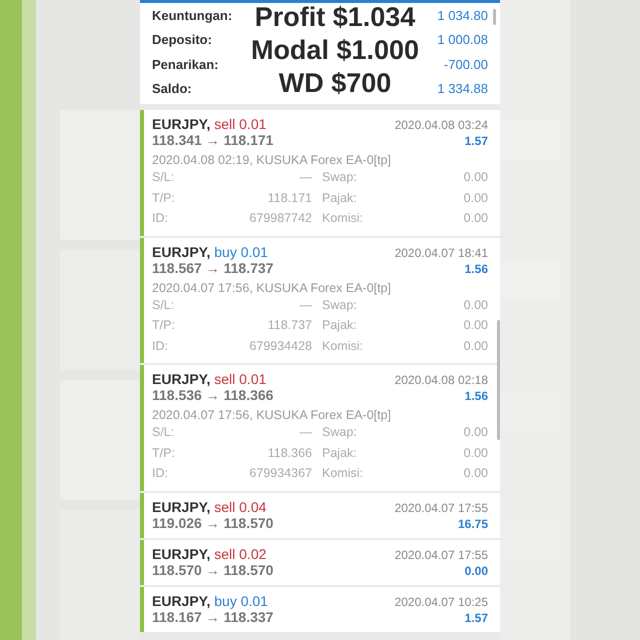 This screenshot has width=640, height=640. I want to click on overlay-caption: WD $700, so click(335, 83).